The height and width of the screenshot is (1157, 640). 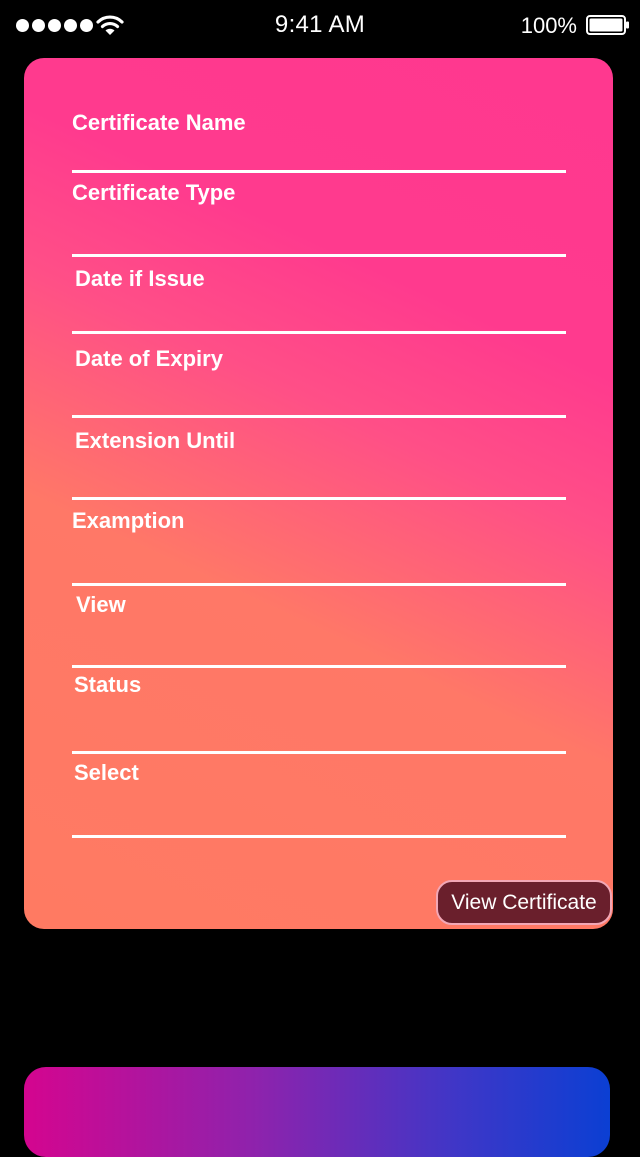 I want to click on field-certificate-name: Certificate Name, so click(x=319, y=142).